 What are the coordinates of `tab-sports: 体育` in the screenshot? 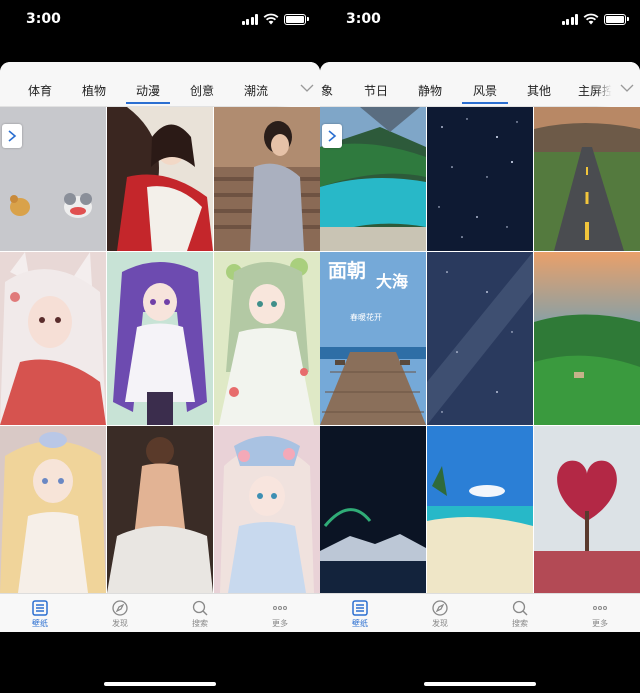 It's located at (40, 84).